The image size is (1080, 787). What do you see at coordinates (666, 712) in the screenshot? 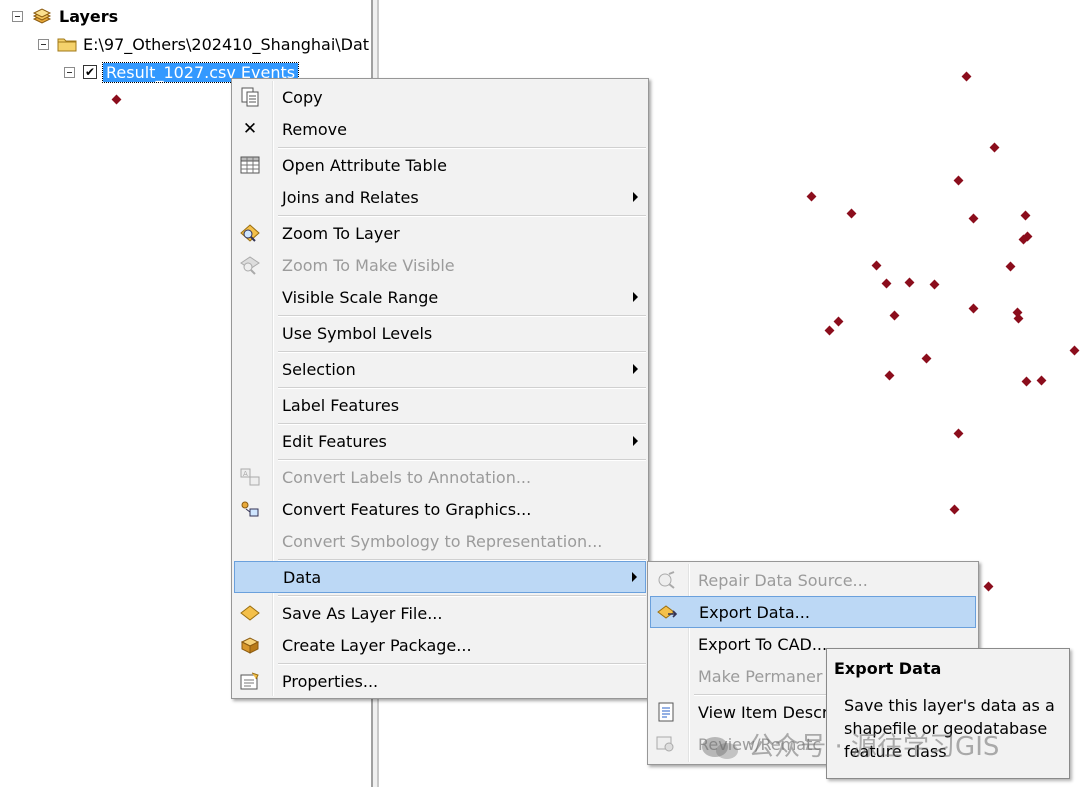
I see `item-description-icon` at bounding box center [666, 712].